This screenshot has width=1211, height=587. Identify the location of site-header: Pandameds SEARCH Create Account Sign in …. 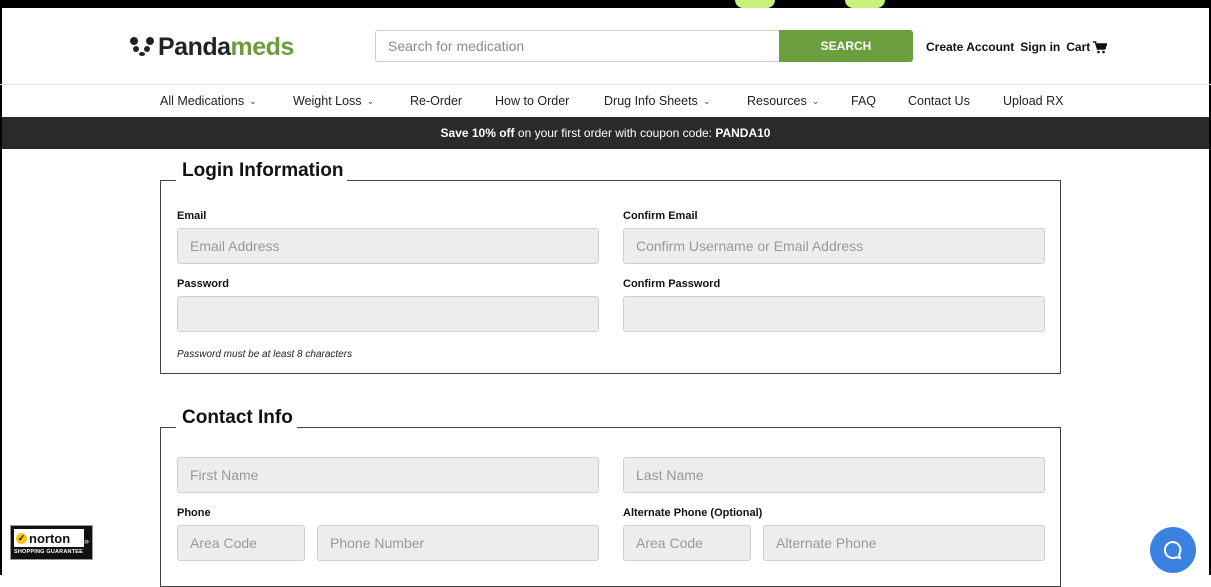
(605, 46).